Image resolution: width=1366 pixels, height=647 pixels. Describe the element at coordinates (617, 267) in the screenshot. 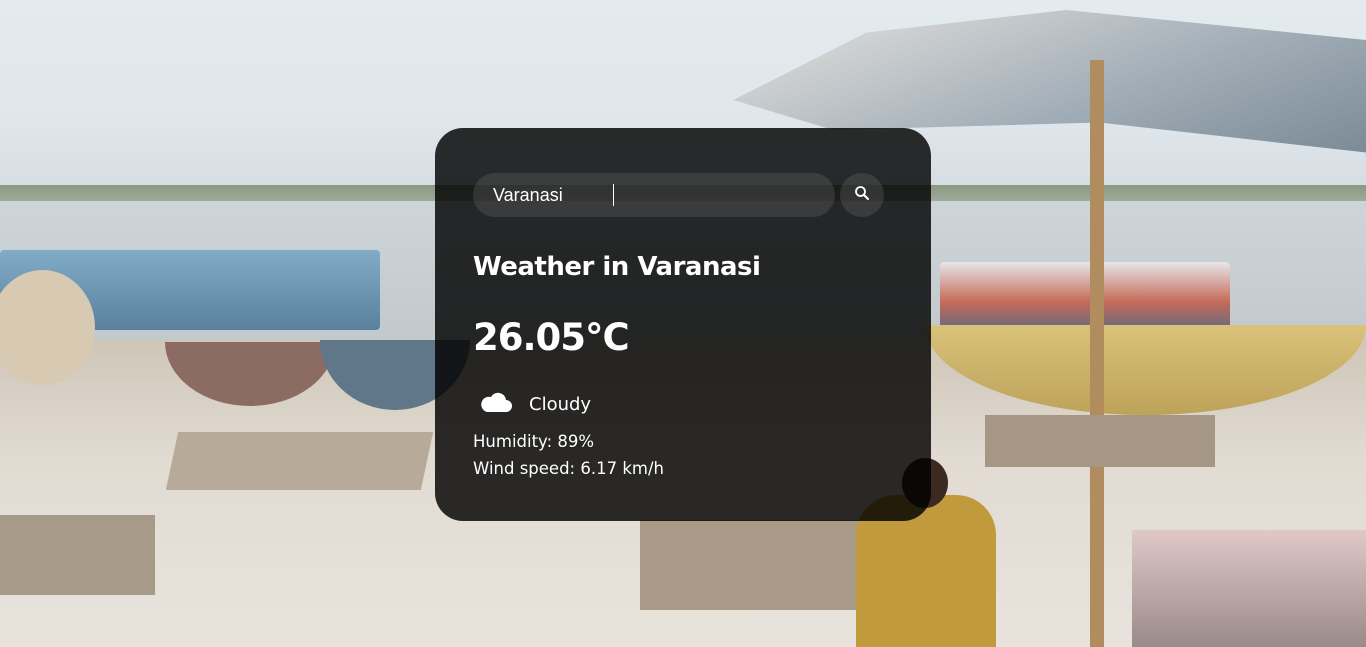

I see `city-title: Weather in Varanasi` at that location.